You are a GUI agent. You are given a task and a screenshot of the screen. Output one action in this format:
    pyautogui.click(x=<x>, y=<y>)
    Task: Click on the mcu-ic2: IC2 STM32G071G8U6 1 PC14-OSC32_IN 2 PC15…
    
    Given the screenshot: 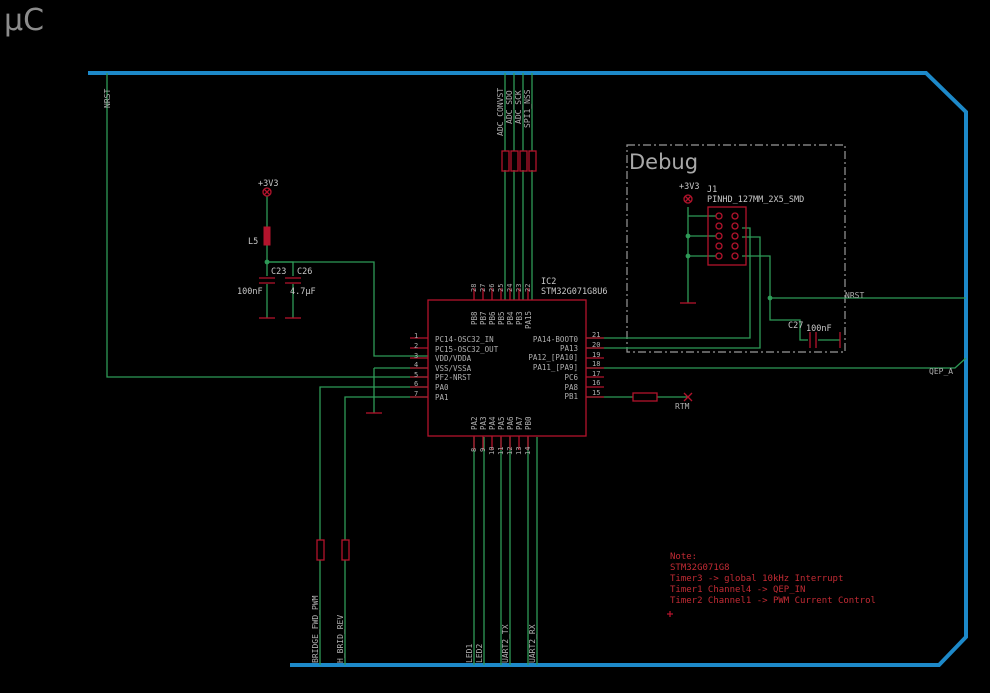 What is the action you would take?
    pyautogui.click(x=509, y=366)
    